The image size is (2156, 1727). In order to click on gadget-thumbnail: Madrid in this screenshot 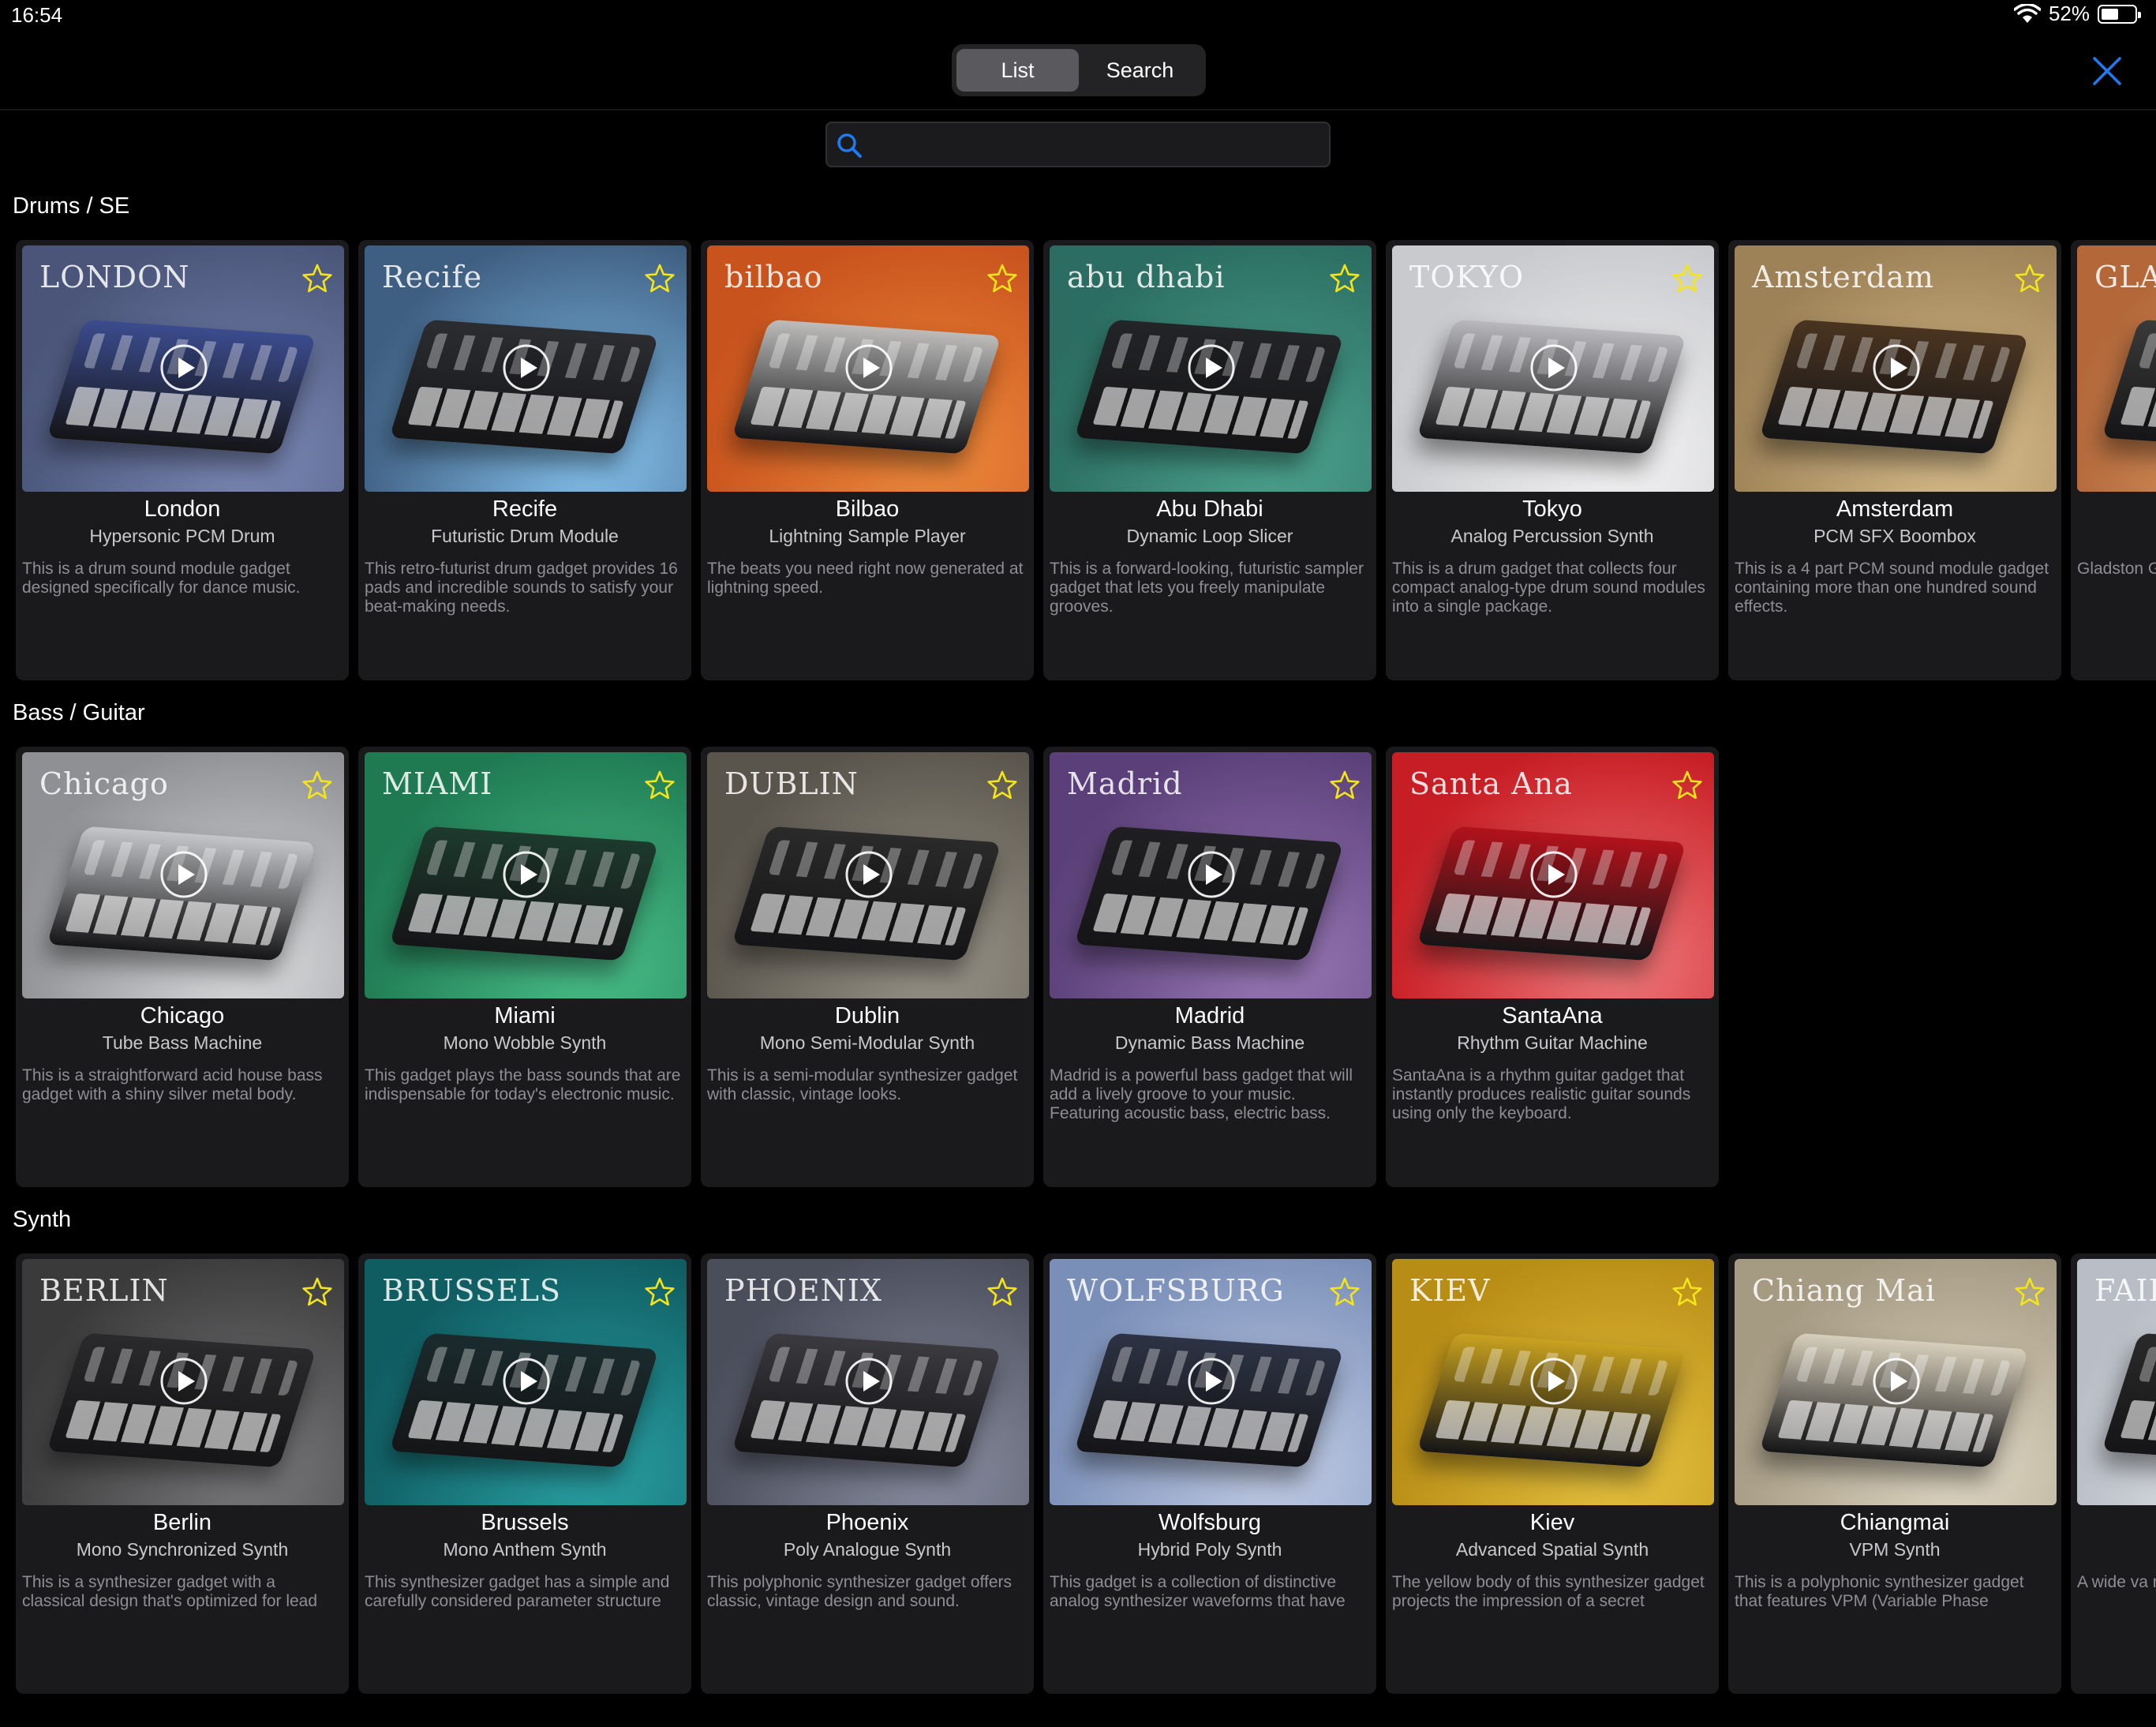, I will do `click(1211, 875)`.